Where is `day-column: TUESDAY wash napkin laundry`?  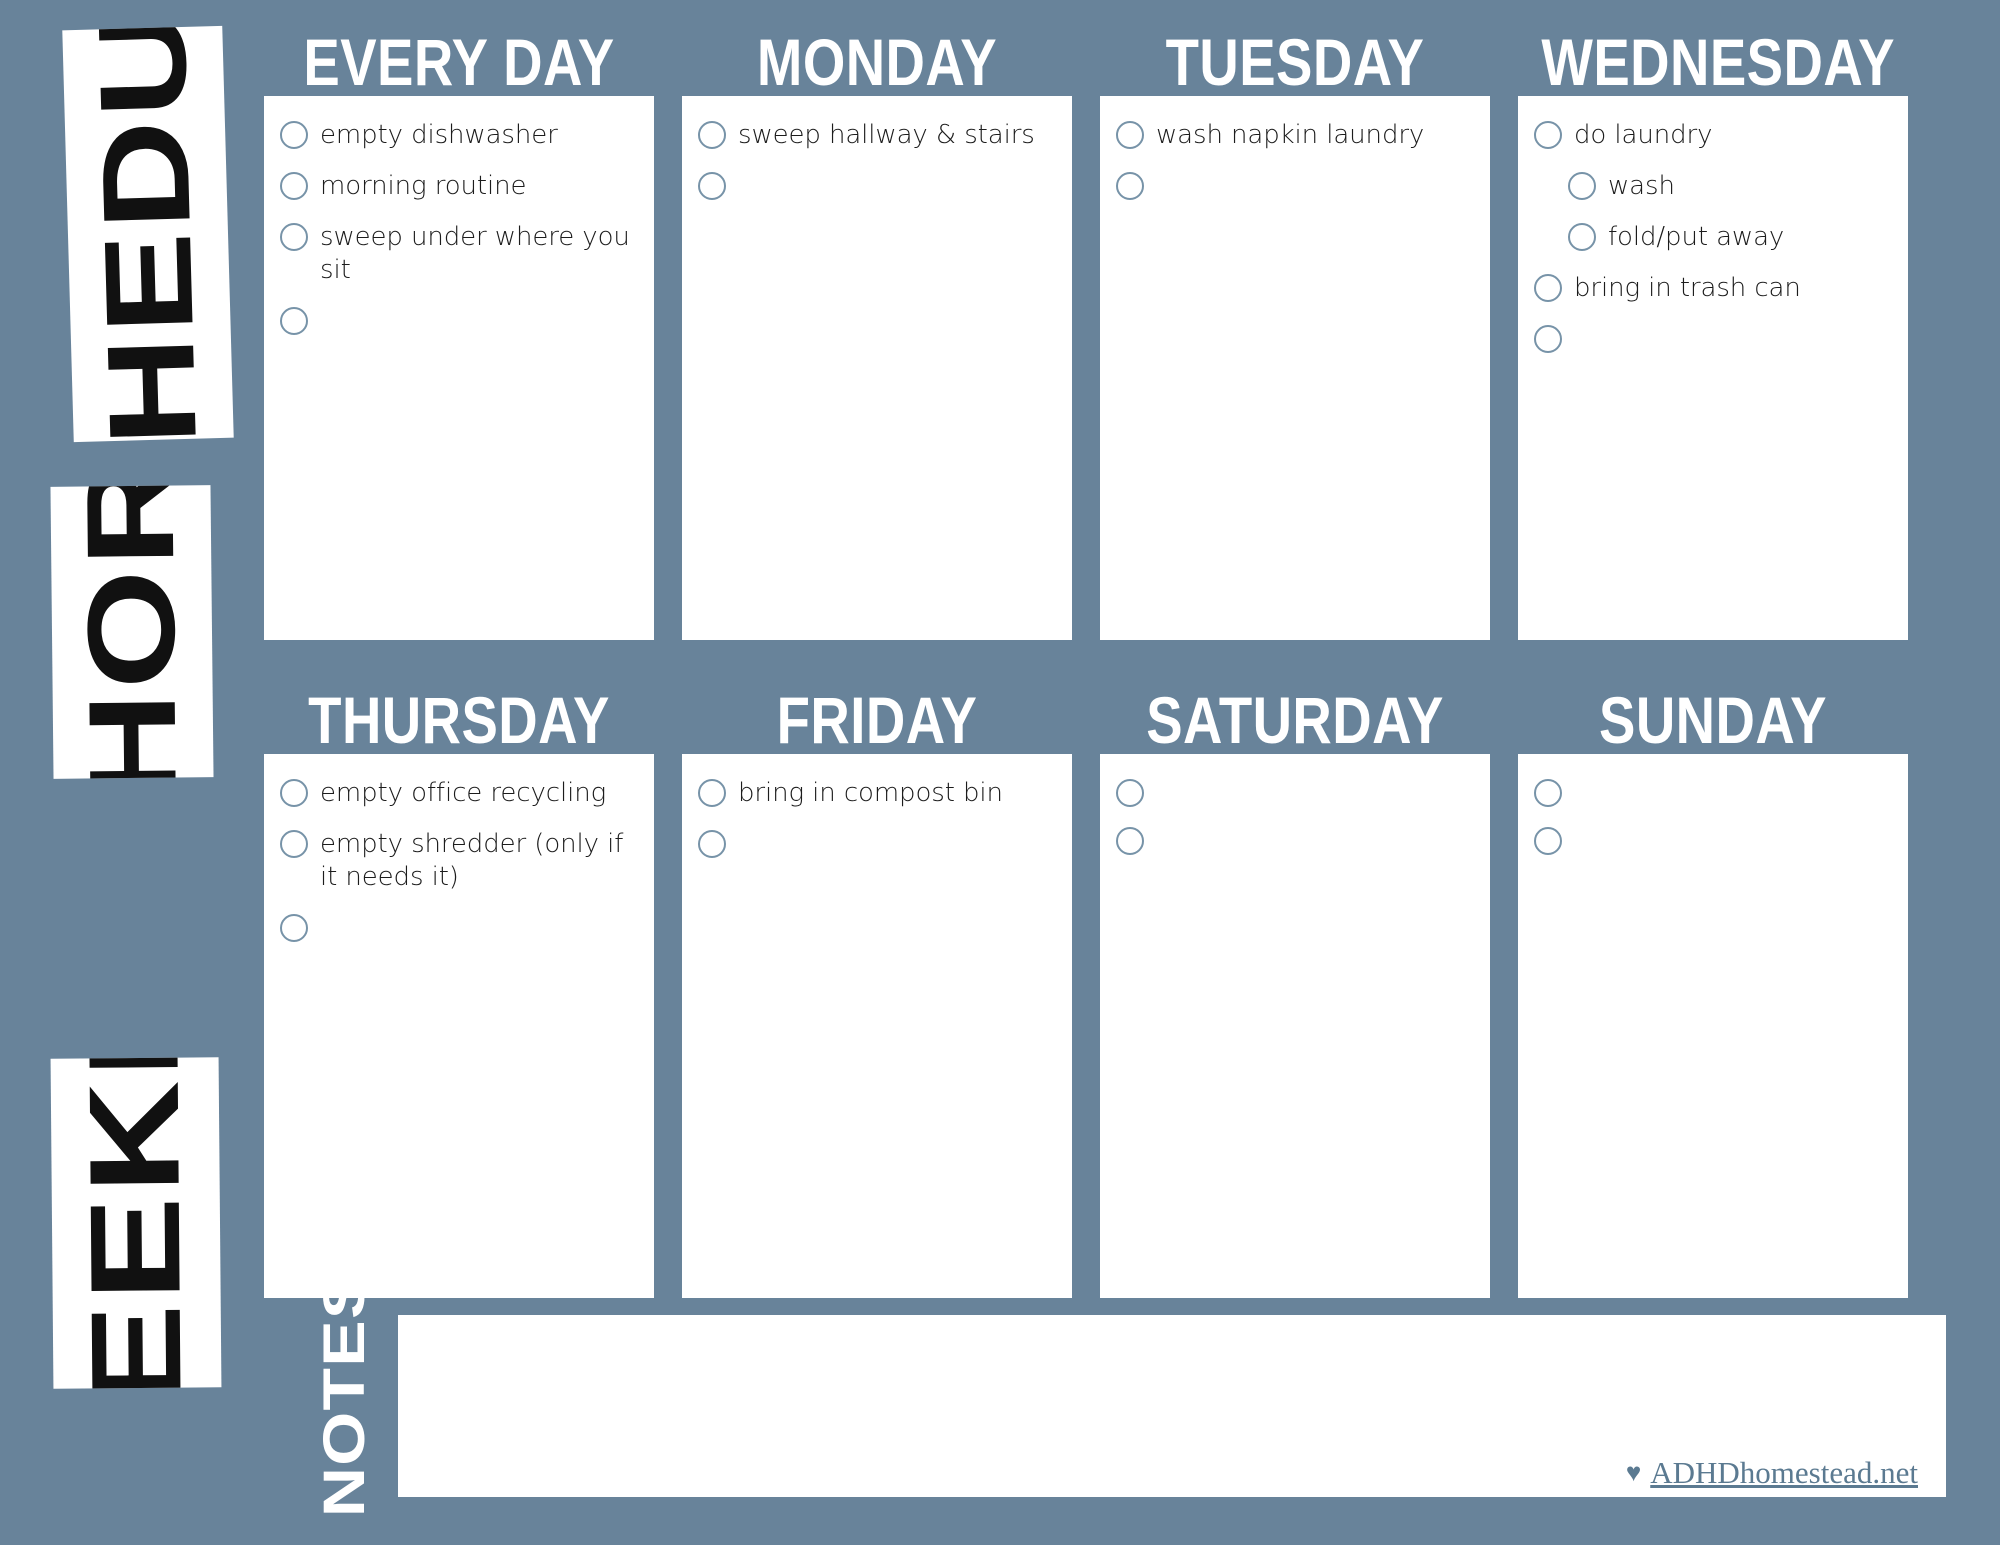
day-column: TUESDAY wash napkin laundry is located at coordinates (1295, 333).